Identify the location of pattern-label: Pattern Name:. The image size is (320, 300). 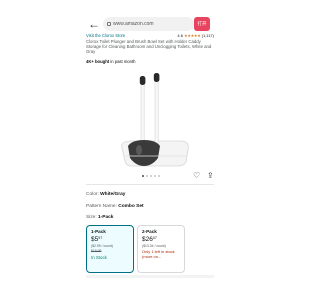
(102, 206).